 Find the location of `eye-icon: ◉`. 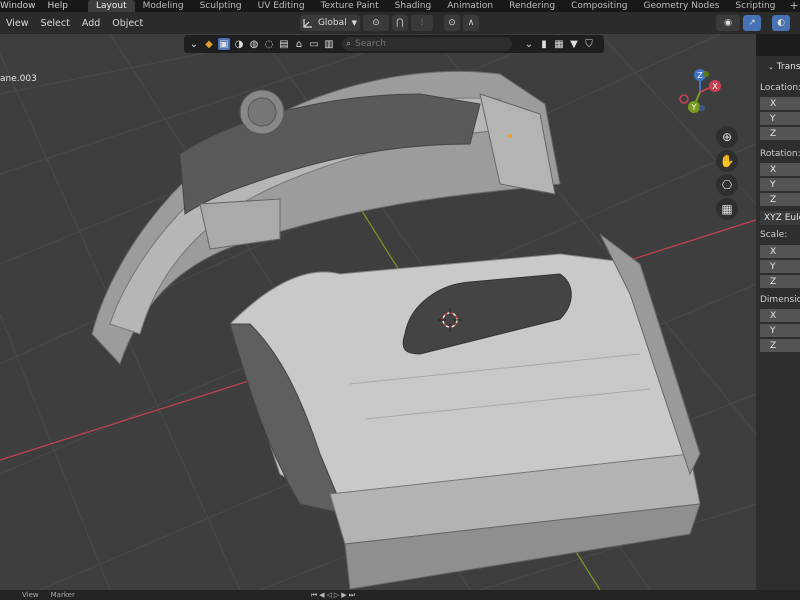

eye-icon: ◉ is located at coordinates (728, 23).